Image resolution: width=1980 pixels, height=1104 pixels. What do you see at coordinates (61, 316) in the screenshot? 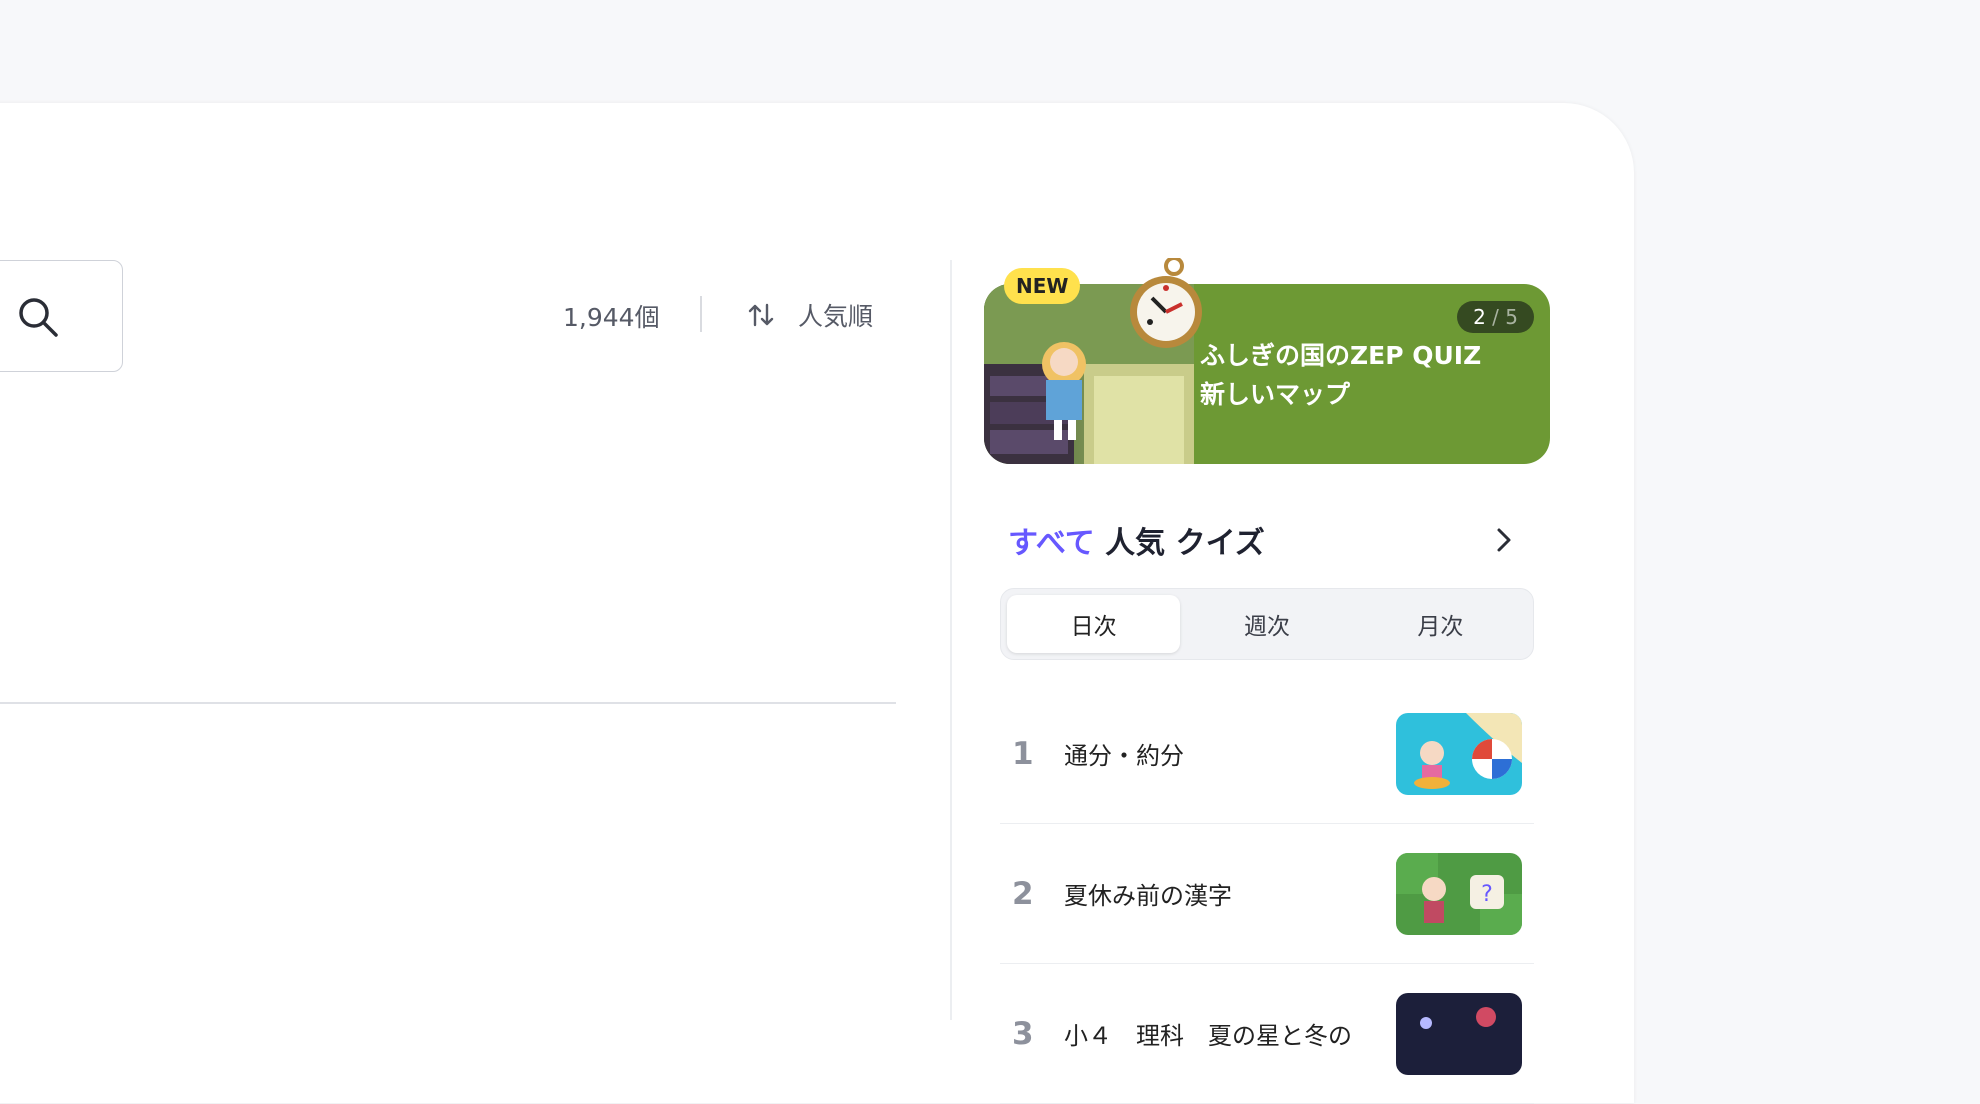
I see `search-input` at bounding box center [61, 316].